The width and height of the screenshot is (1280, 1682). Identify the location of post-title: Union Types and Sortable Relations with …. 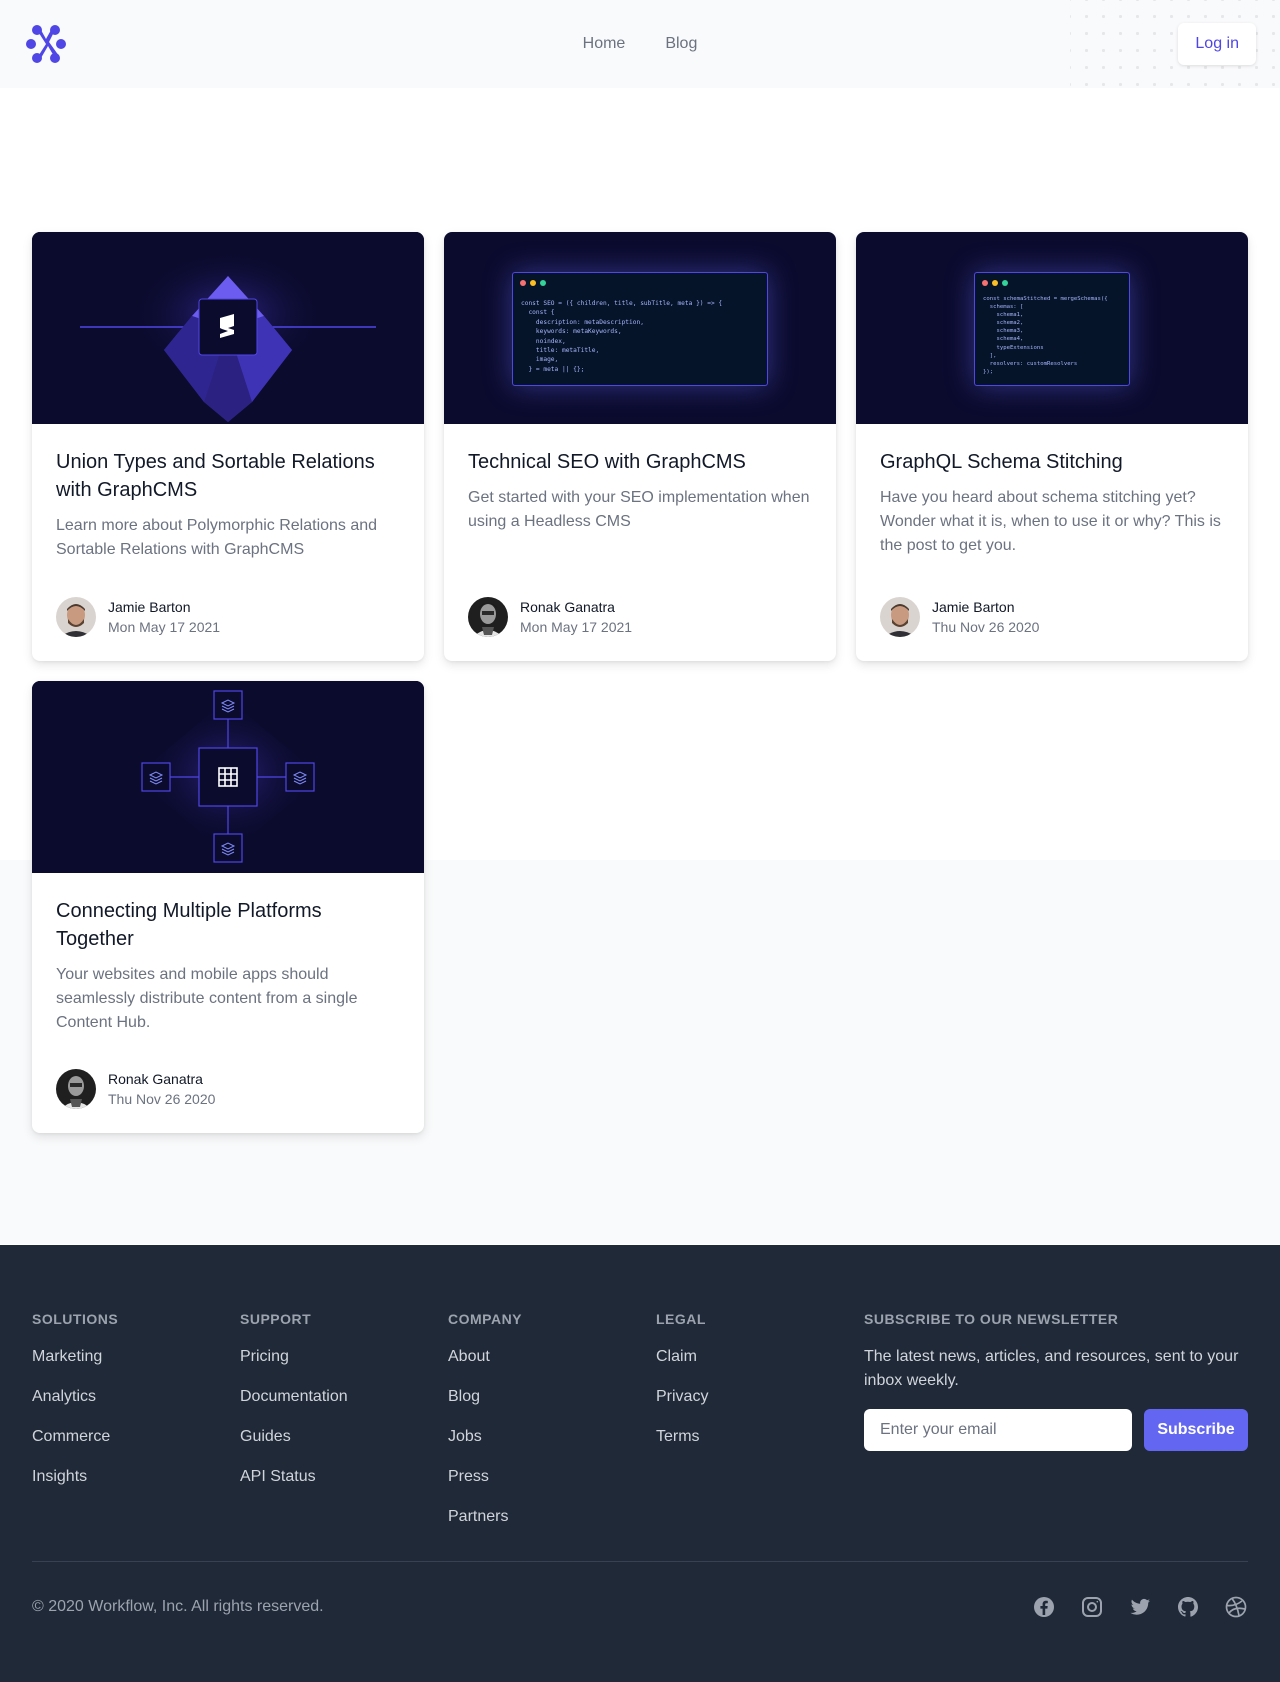
(228, 476).